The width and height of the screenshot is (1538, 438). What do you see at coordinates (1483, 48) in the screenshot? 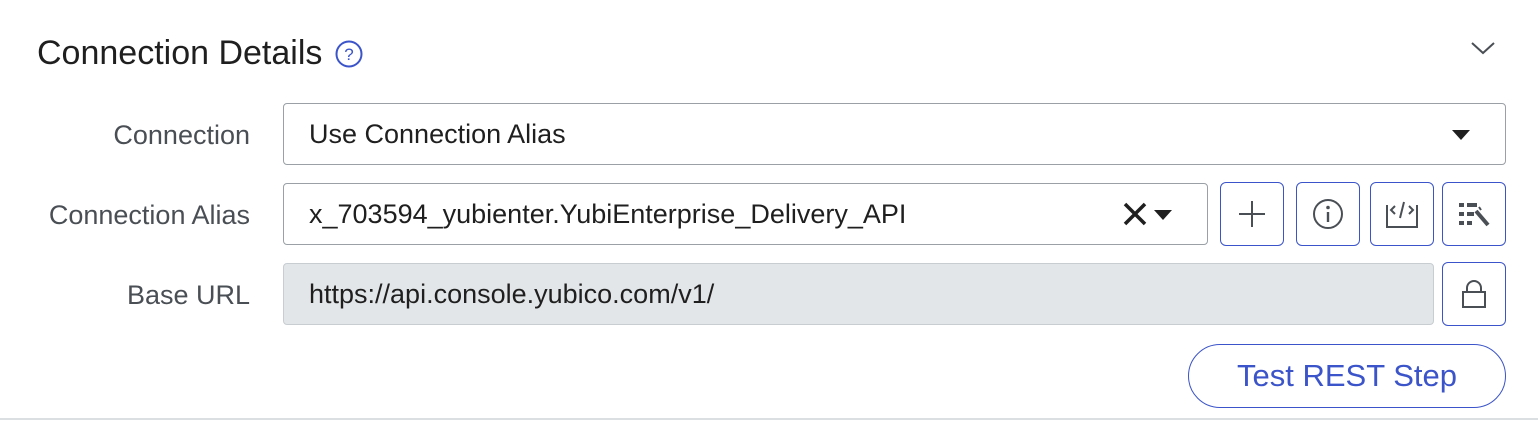
I see `chevron-down-icon` at bounding box center [1483, 48].